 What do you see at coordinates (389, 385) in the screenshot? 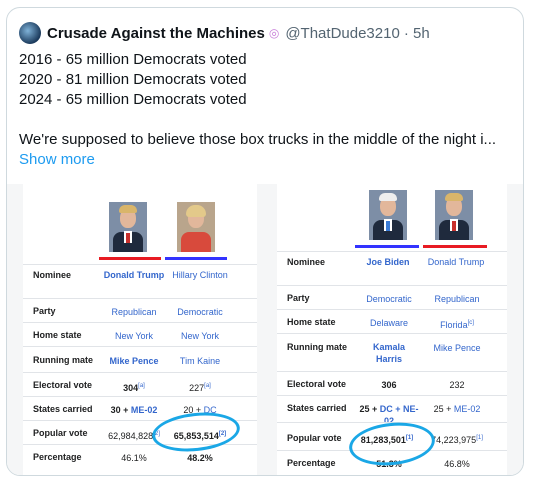
I see `electoral-vote-value: 306` at bounding box center [389, 385].